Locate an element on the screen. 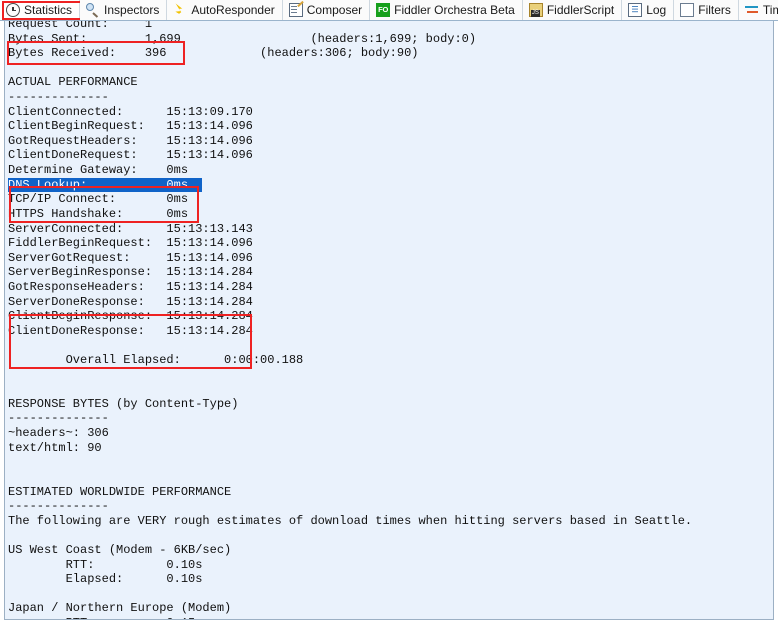 Image resolution: width=778 pixels, height=620 pixels. overall-elapsed-row: Overall Elapsed: 0:00:00.188 is located at coordinates (156, 360).